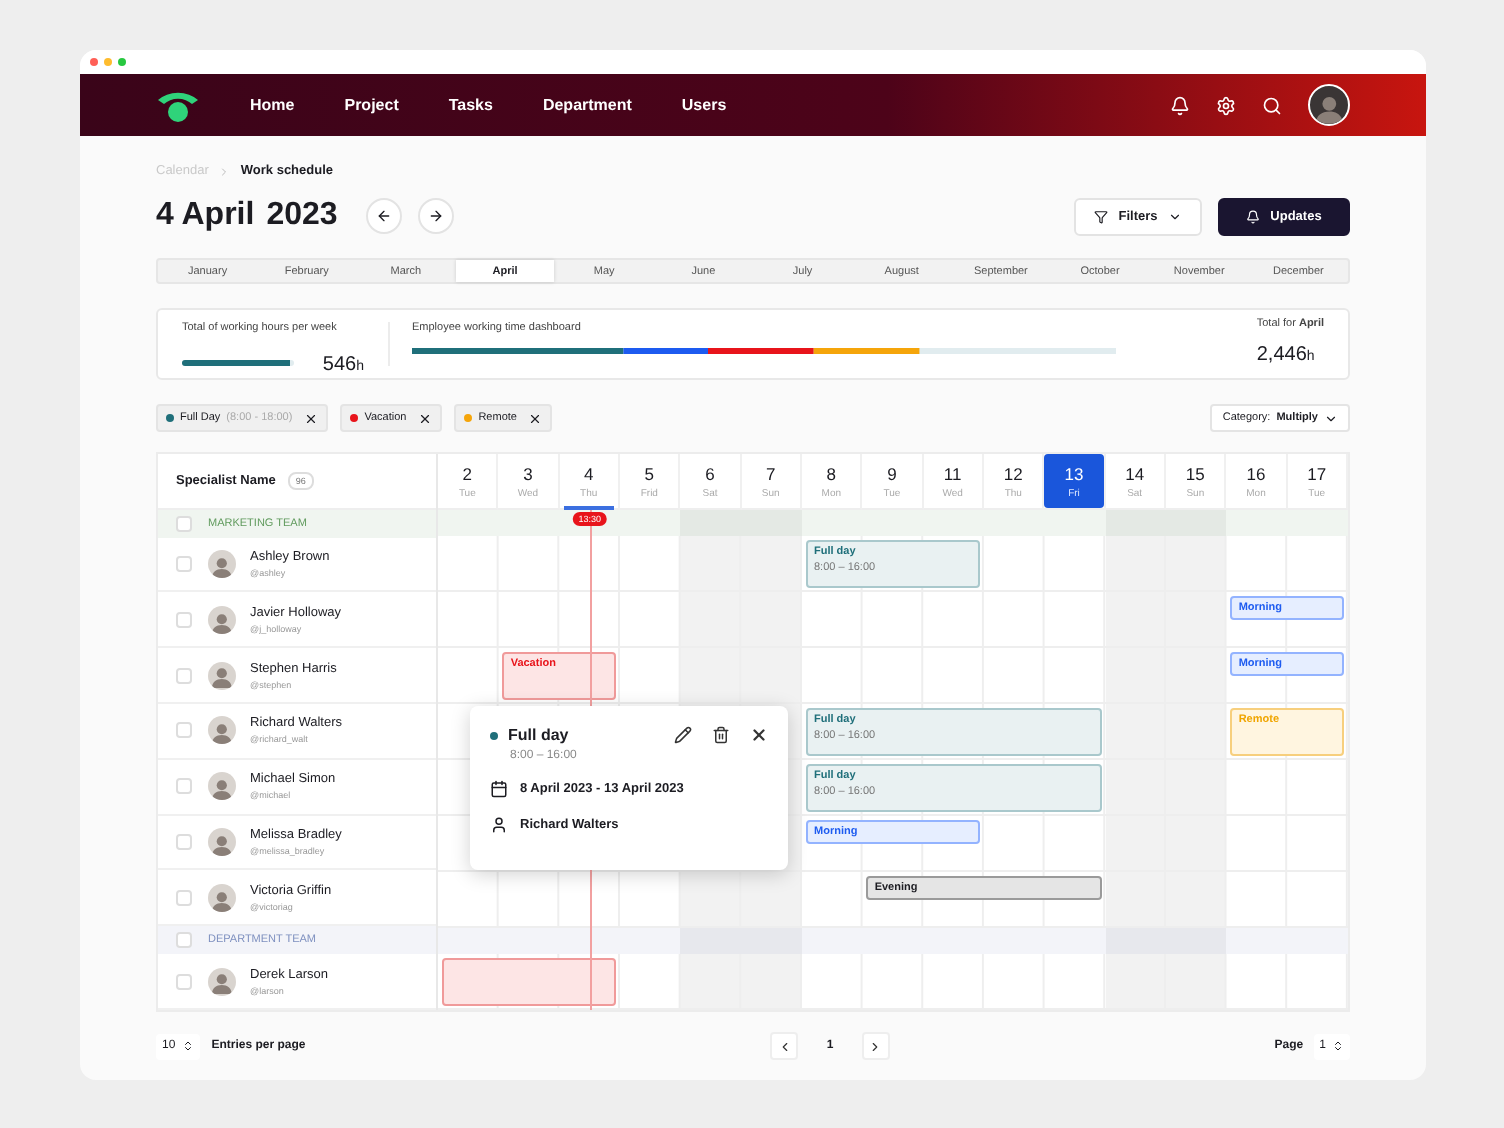 Image resolution: width=1504 pixels, height=1128 pixels. I want to click on next-button, so click(435, 216).